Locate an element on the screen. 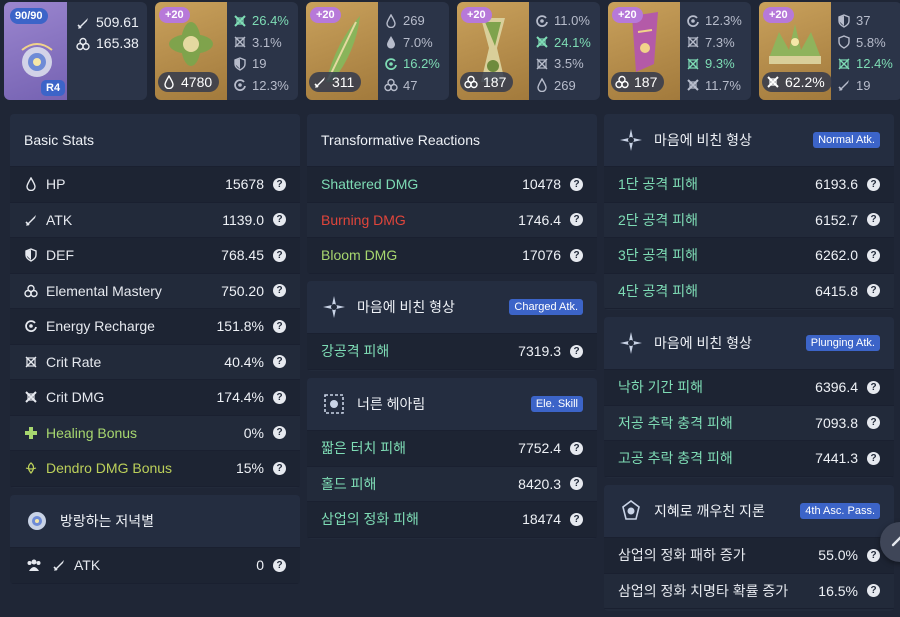 This screenshot has width=900, height=617. stat-row-crit-dmg: Crit DMG 174.4%? is located at coordinates (155, 398).